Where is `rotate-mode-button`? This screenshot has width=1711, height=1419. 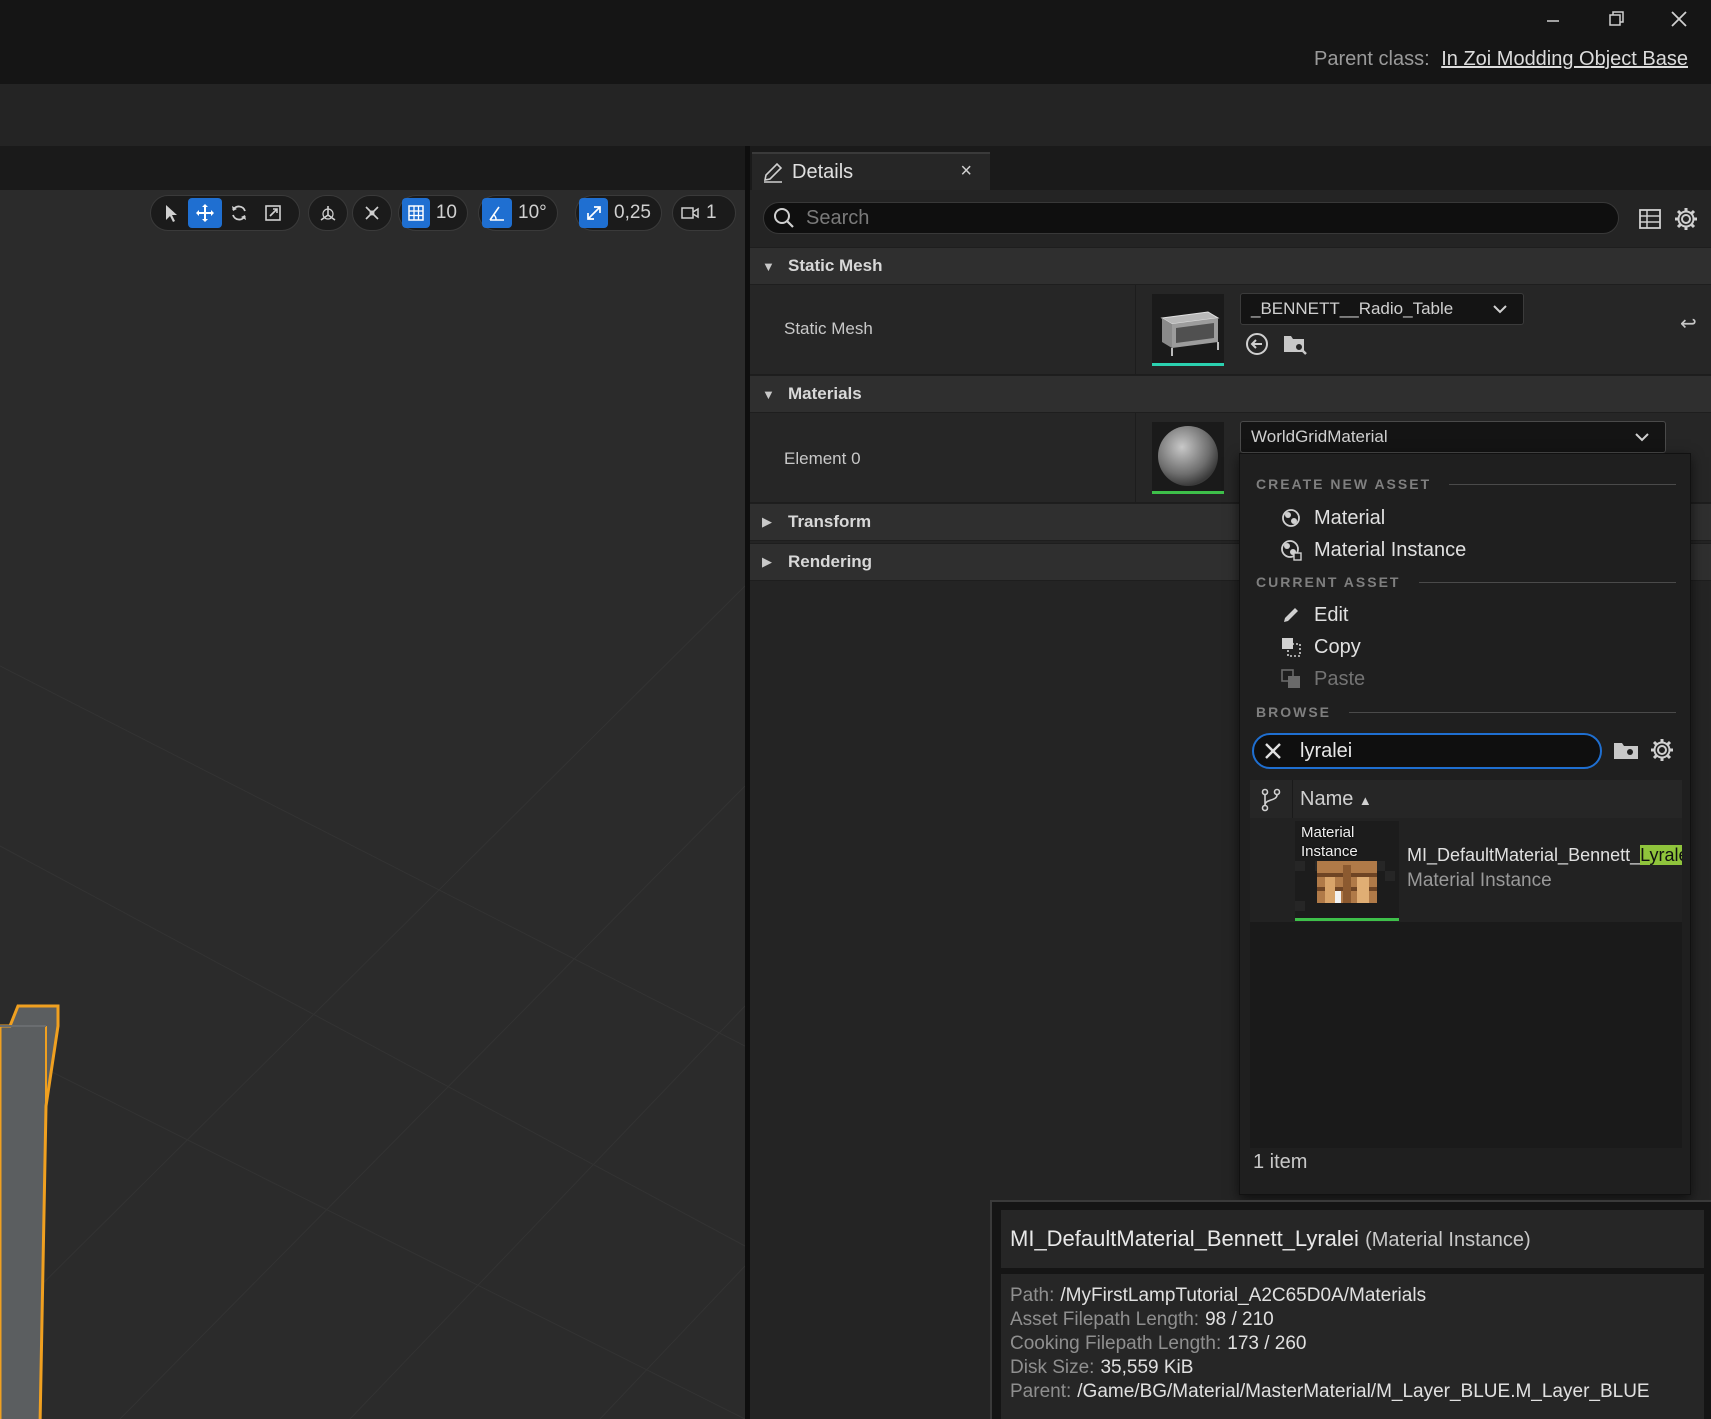
rotate-mode-button is located at coordinates (239, 213).